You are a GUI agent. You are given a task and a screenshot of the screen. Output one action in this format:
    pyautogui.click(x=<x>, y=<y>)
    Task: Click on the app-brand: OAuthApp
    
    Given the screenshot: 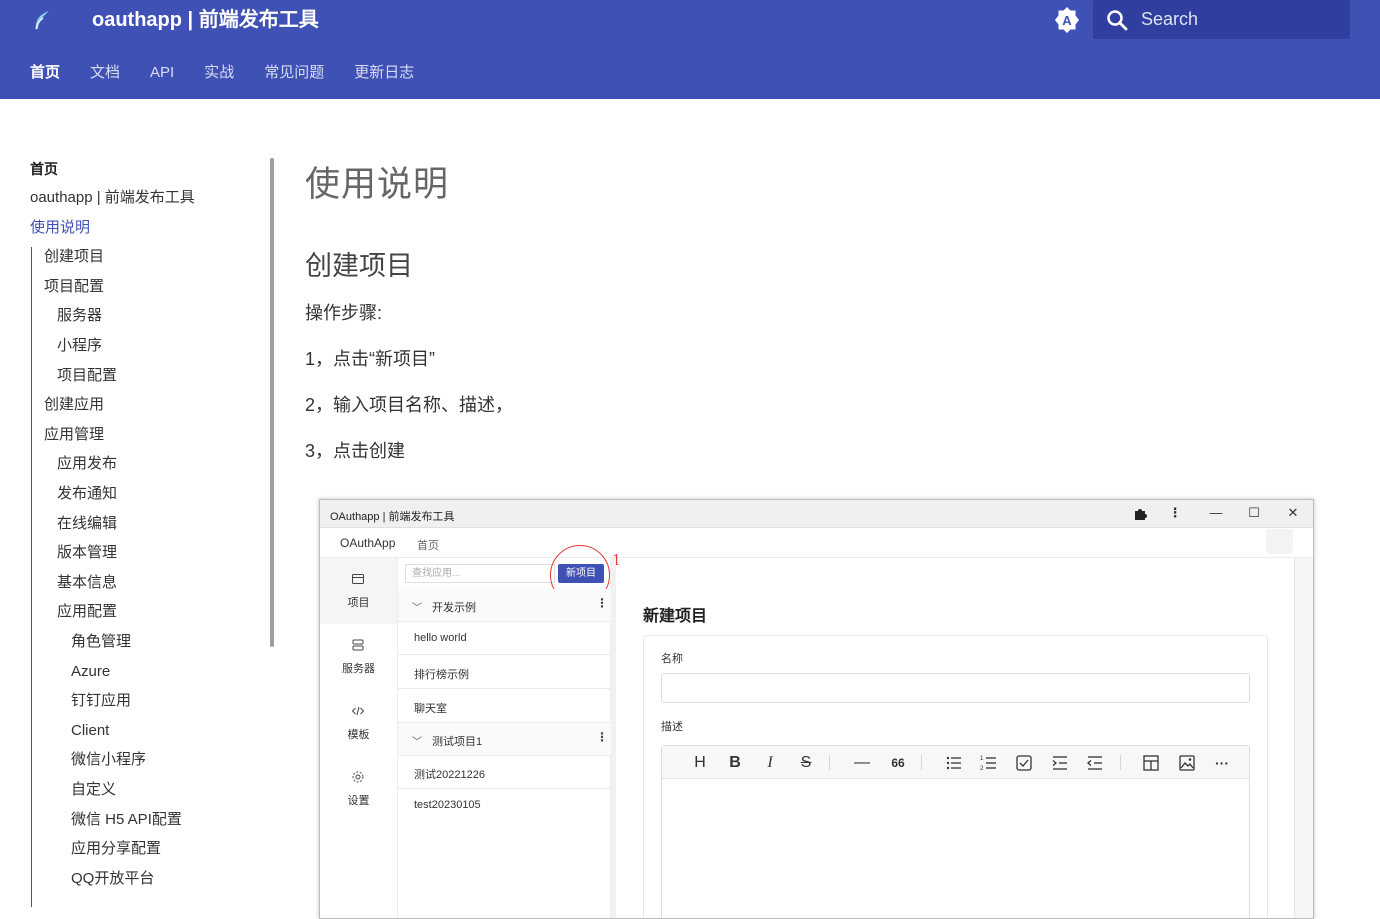 What is the action you would take?
    pyautogui.click(x=368, y=543)
    